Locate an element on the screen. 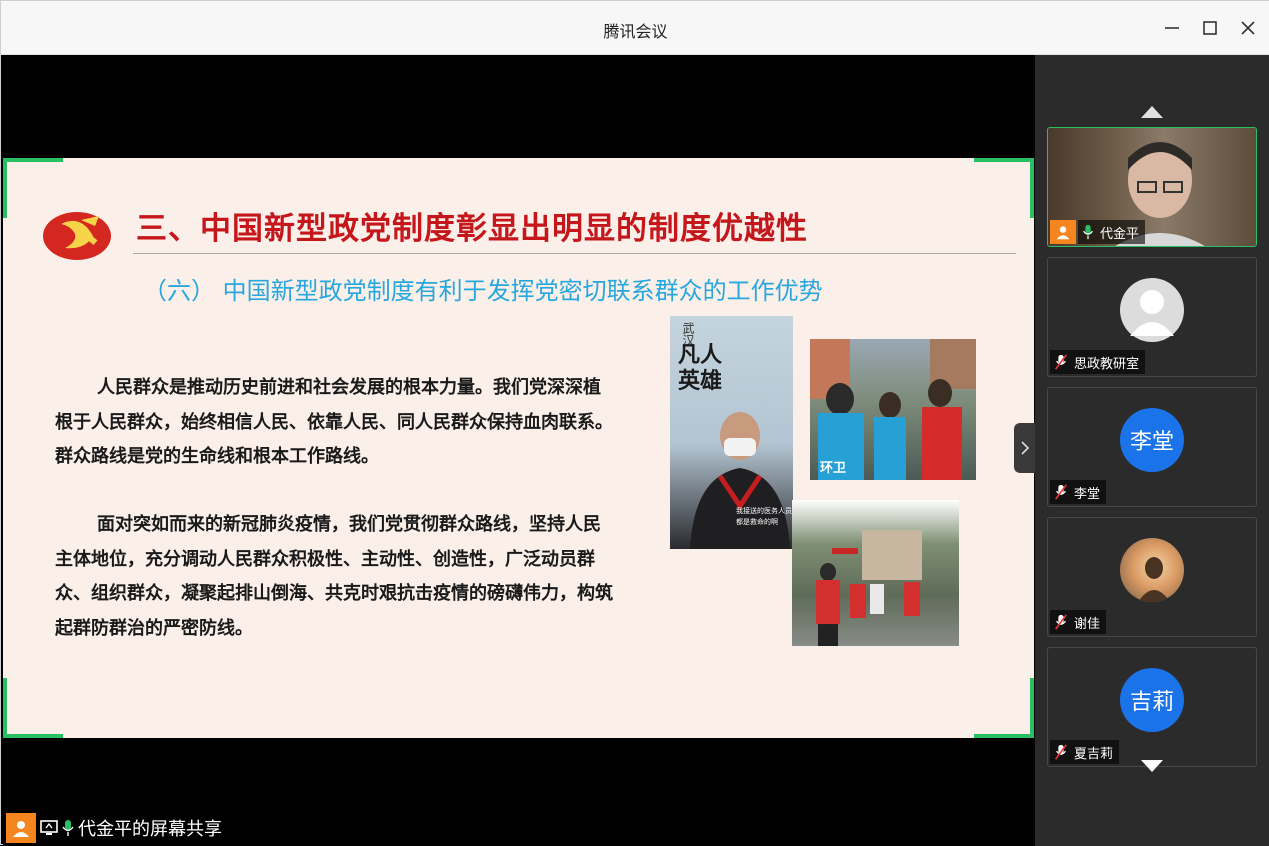 Image resolution: width=1269 pixels, height=846 pixels. scroll-up-arrow-icon is located at coordinates (1152, 112).